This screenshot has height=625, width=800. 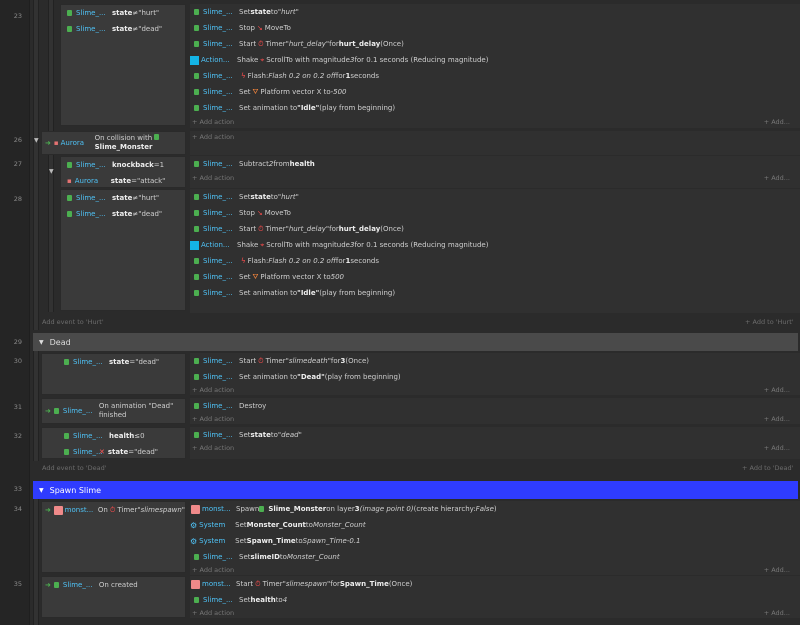 I want to click on line-number: 34, so click(x=17, y=509).